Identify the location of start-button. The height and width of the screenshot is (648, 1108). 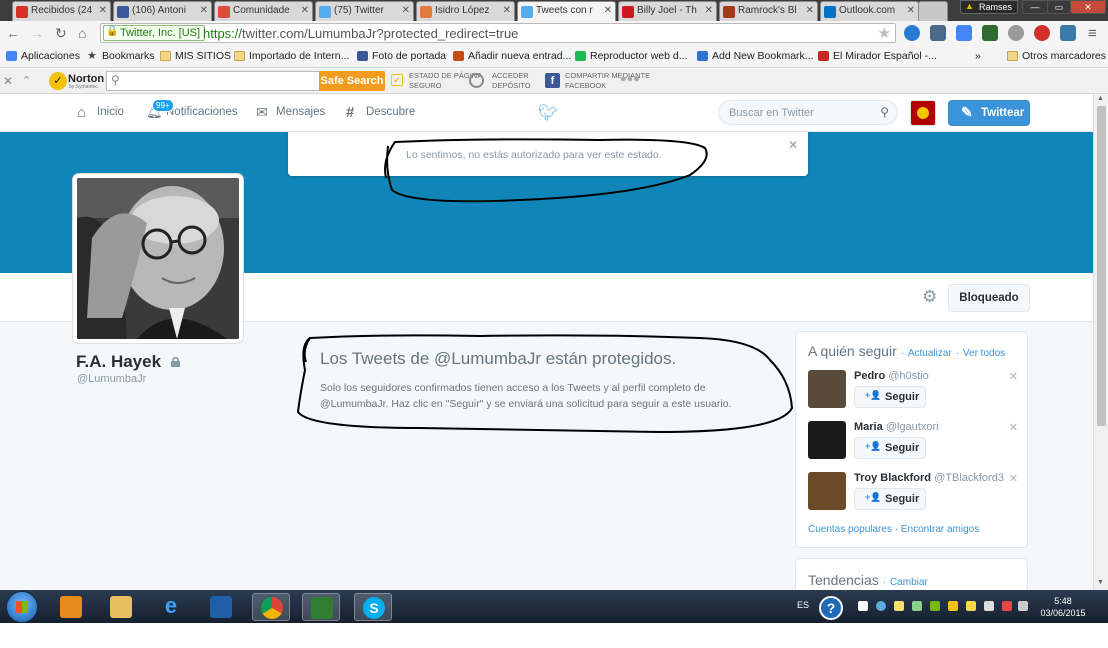
(22, 607).